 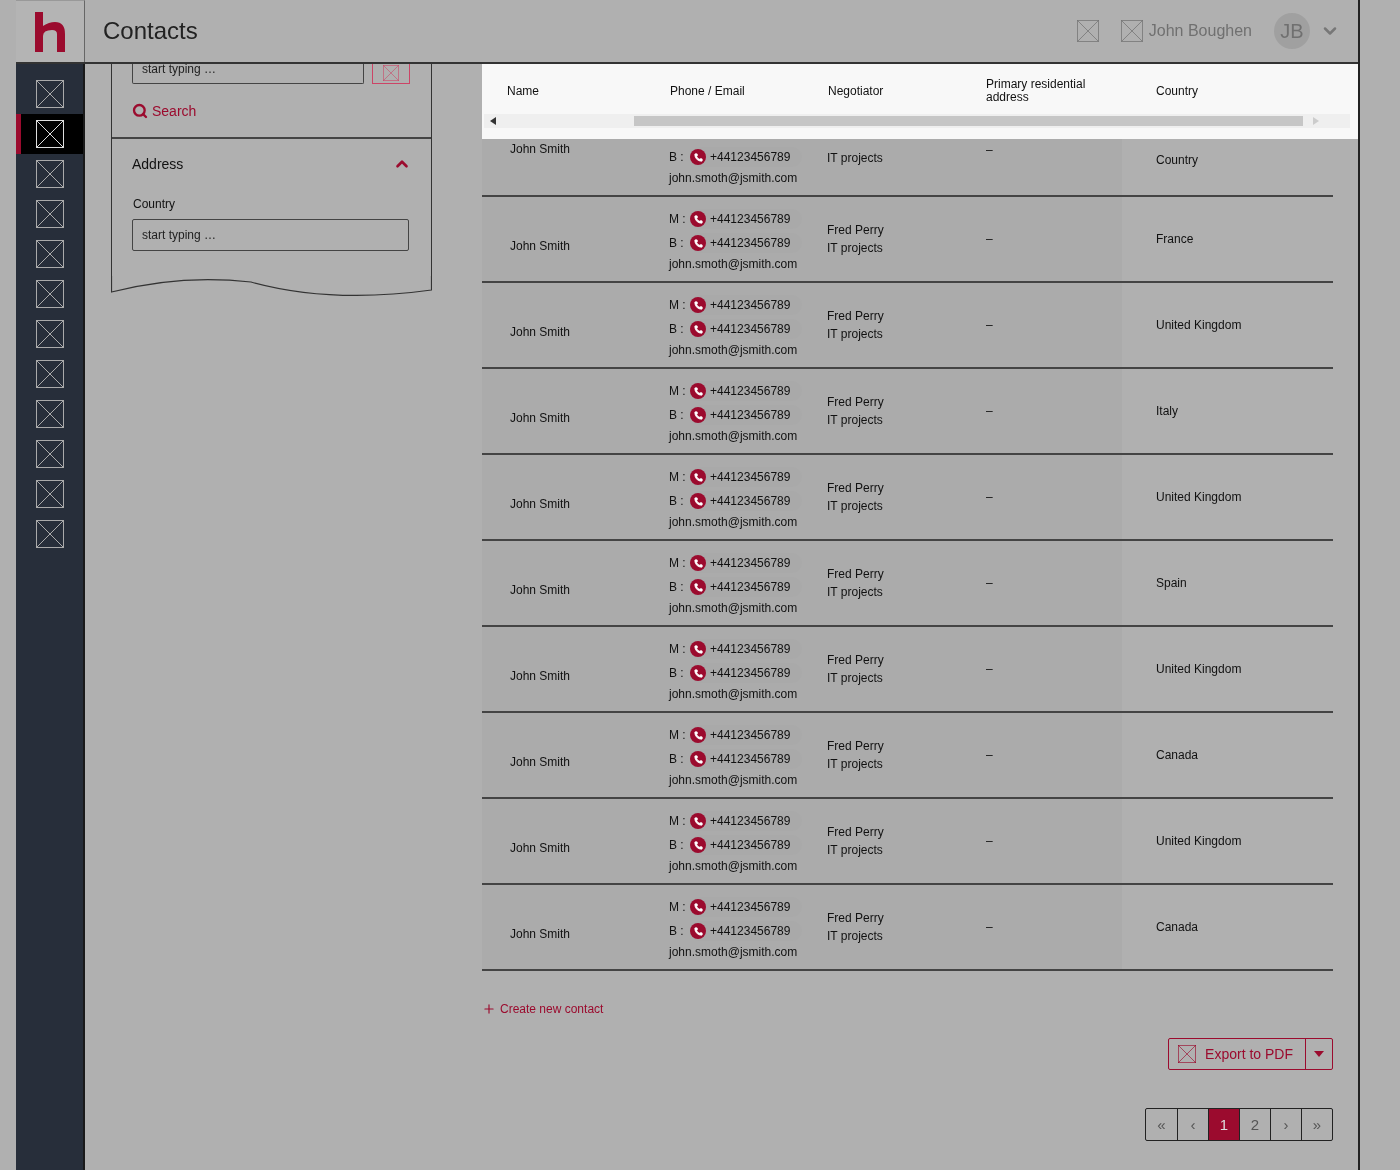 I want to click on field-label: Country, so click(x=155, y=204).